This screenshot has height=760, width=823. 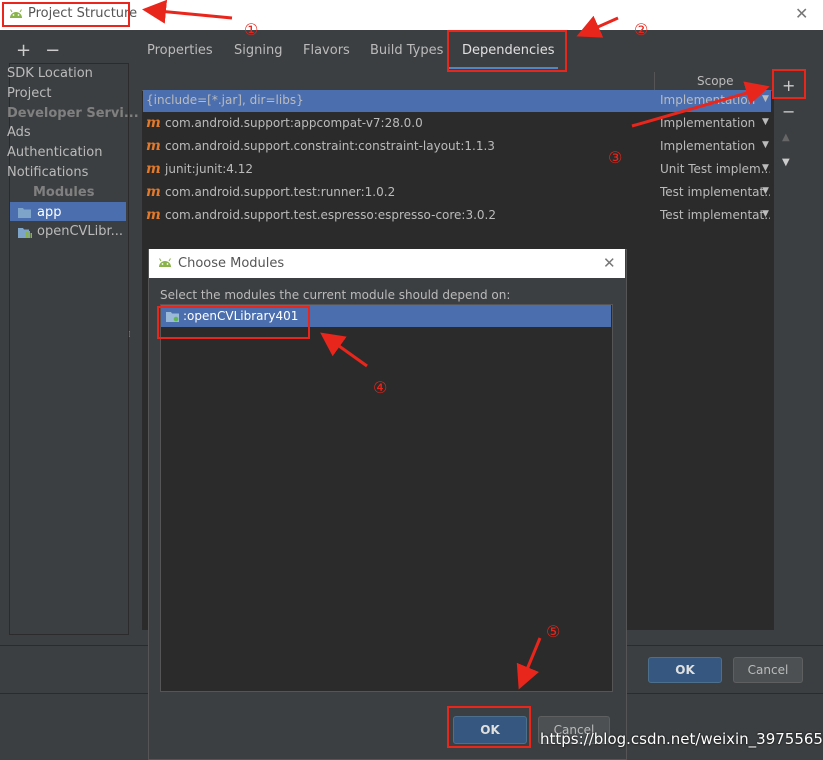 What do you see at coordinates (641, 29) in the screenshot?
I see `annotation-mark-2: ②` at bounding box center [641, 29].